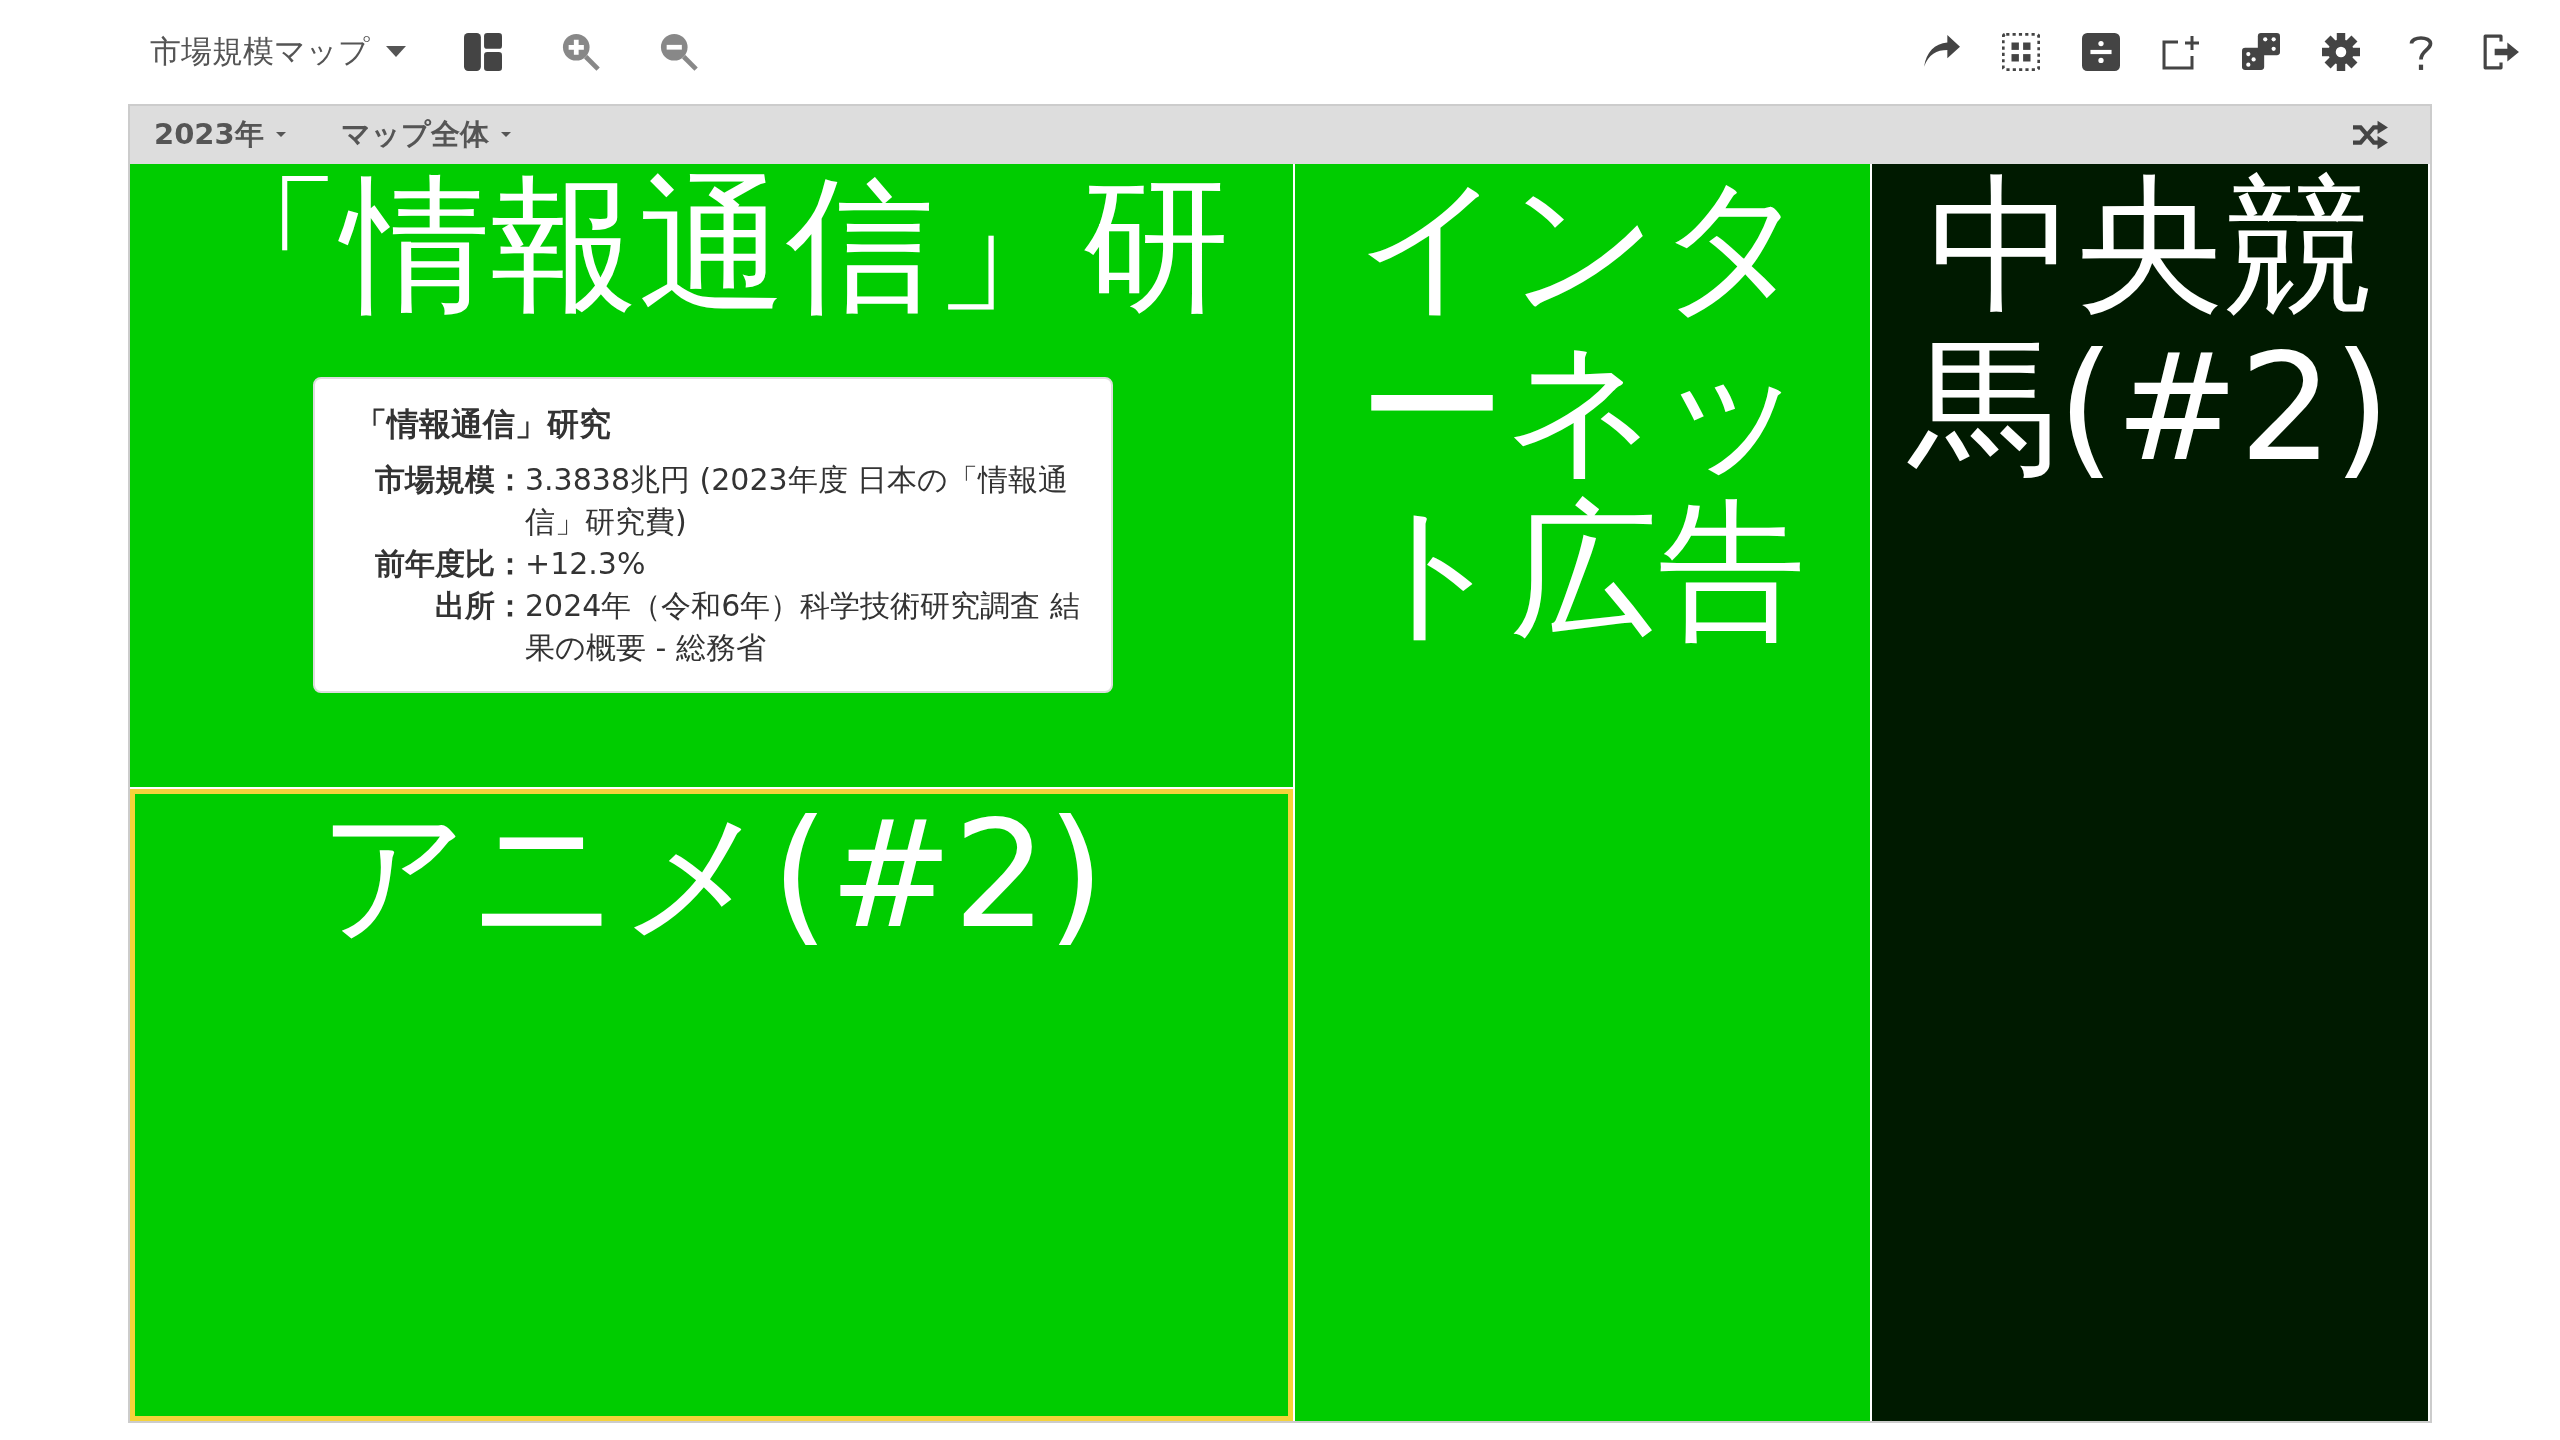 This screenshot has width=2560, height=1440. What do you see at coordinates (2501, 52) in the screenshot?
I see `logout-icon` at bounding box center [2501, 52].